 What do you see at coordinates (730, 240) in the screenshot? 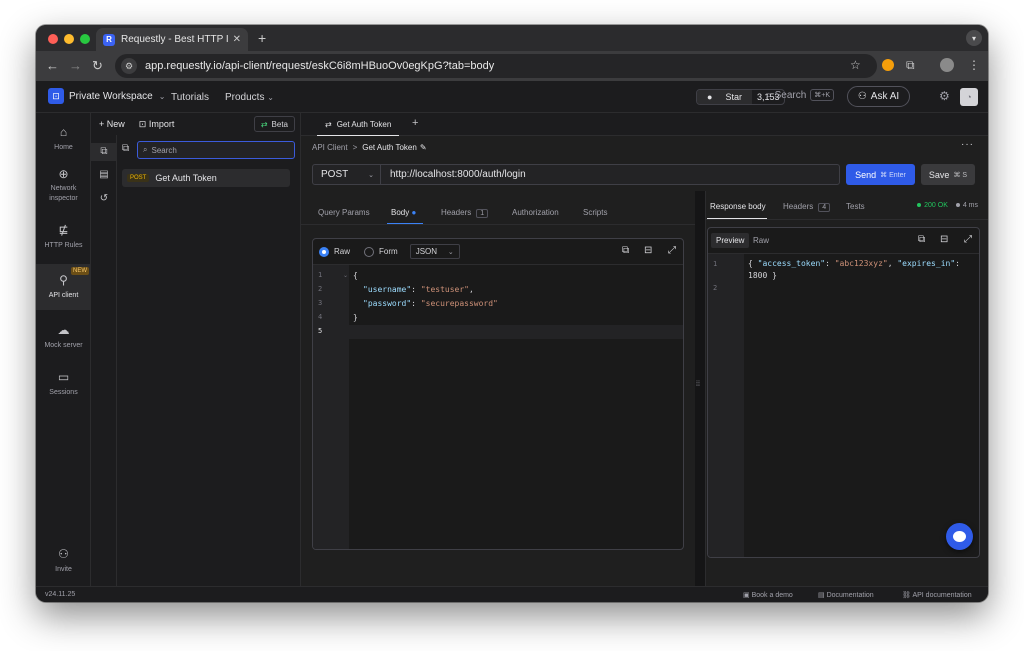
I see `preview-button: Preview` at bounding box center [730, 240].